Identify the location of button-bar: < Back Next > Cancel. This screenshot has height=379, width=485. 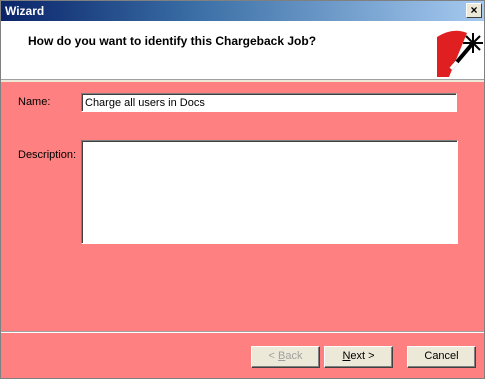
(242, 355).